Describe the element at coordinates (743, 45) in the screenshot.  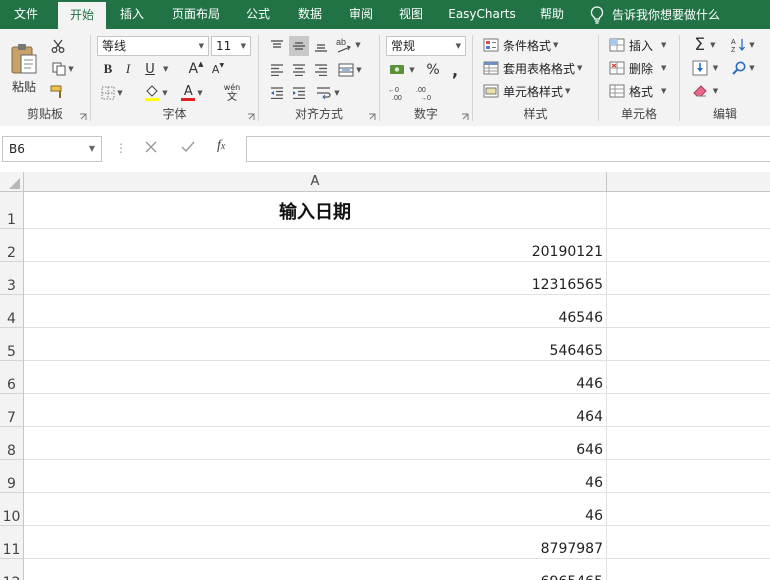
I see `sort-filter-button: A Z ▼` at that location.